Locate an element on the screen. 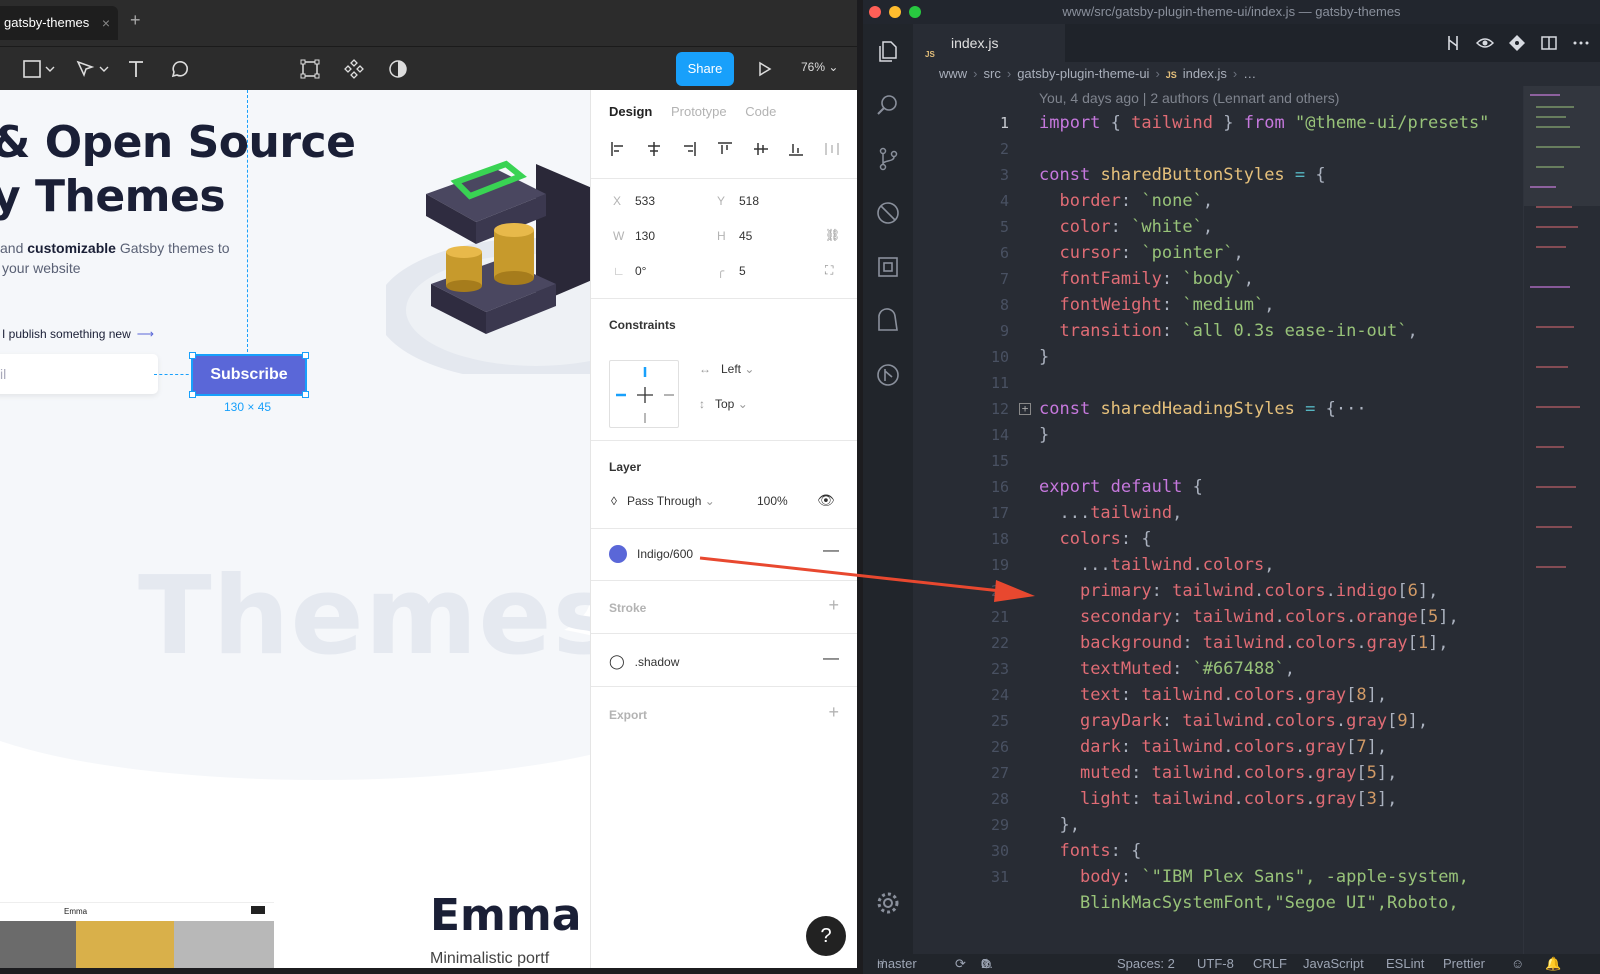 The image size is (1600, 974). code-line: 17 ...tailwind, is located at coordinates (1218, 513).